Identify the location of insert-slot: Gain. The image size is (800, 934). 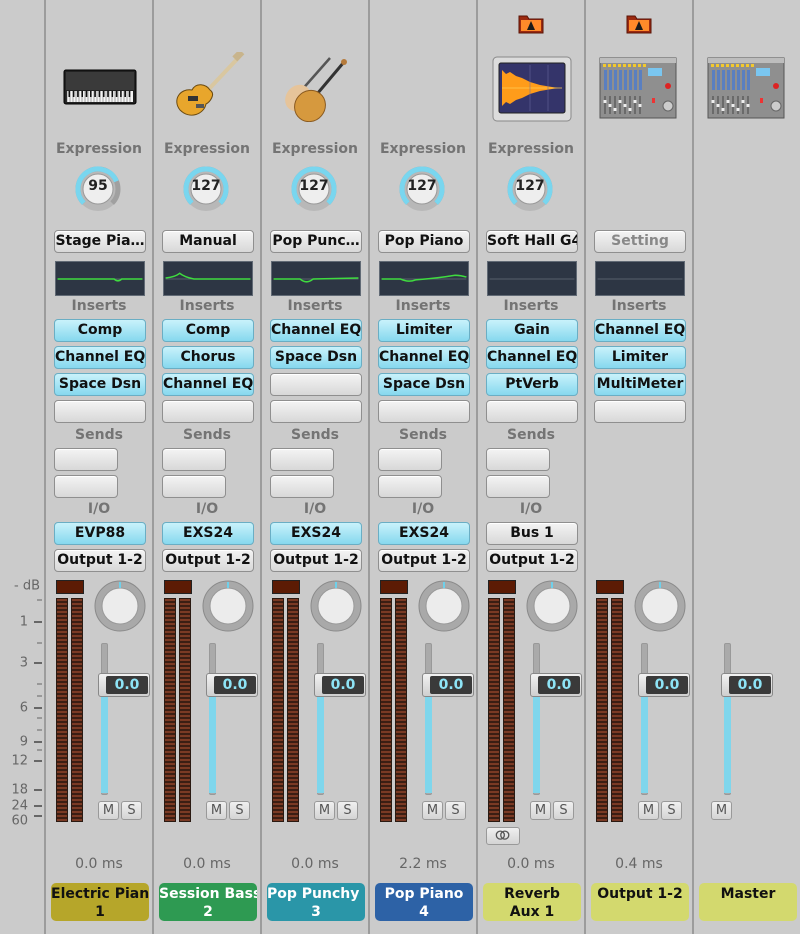
(532, 330).